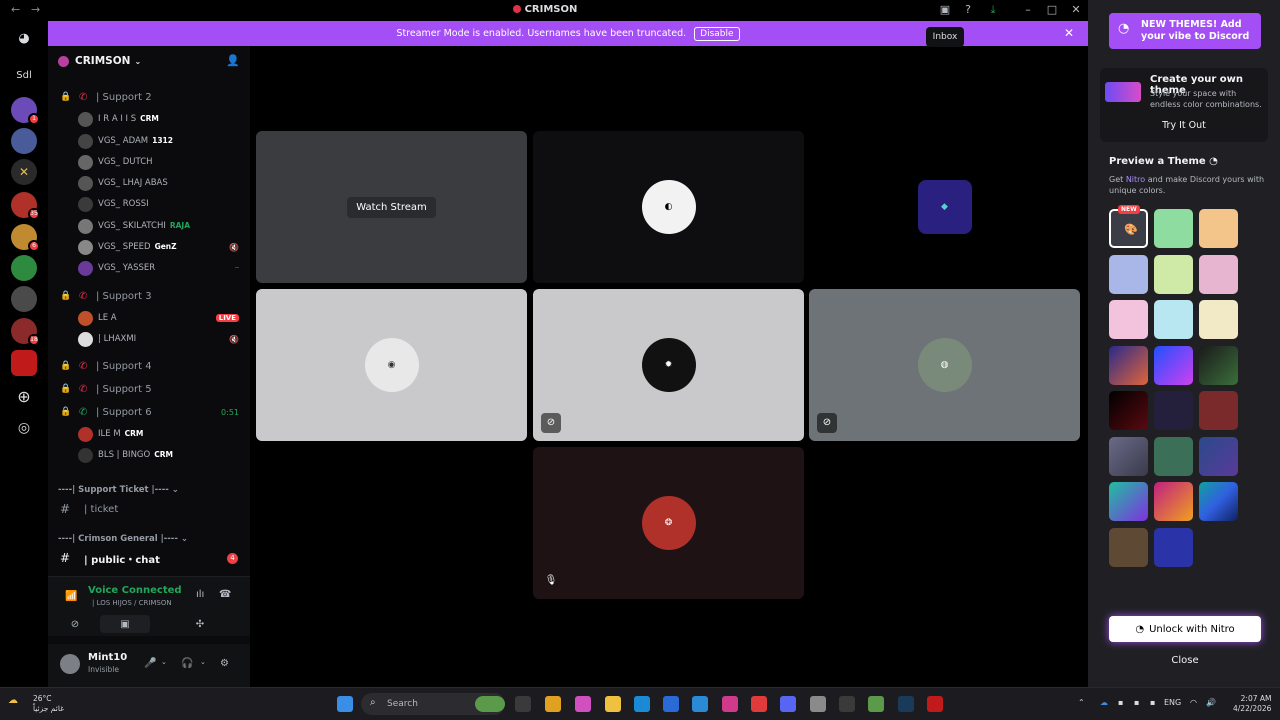  I want to click on start-icon, so click(345, 704).